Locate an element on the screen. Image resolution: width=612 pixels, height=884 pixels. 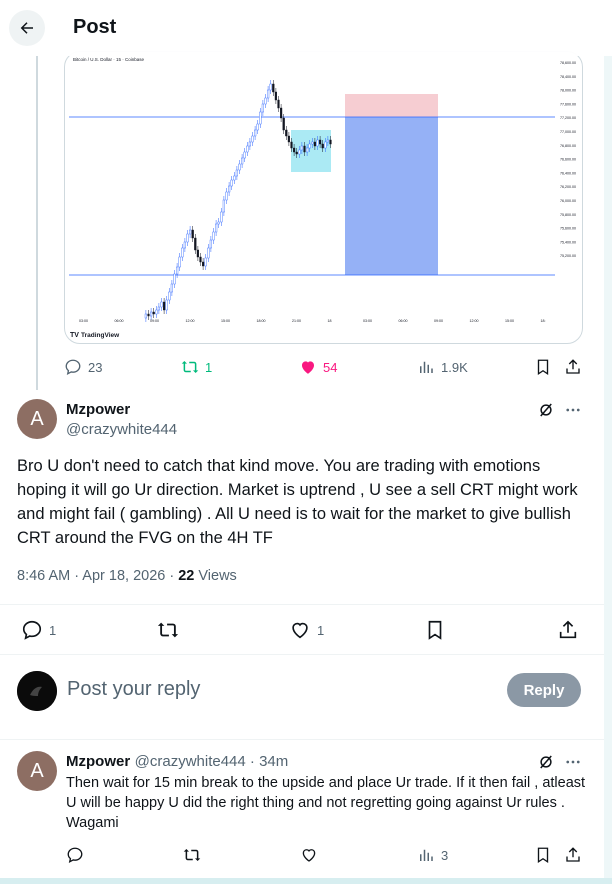
divider is located at coordinates (306, 604).